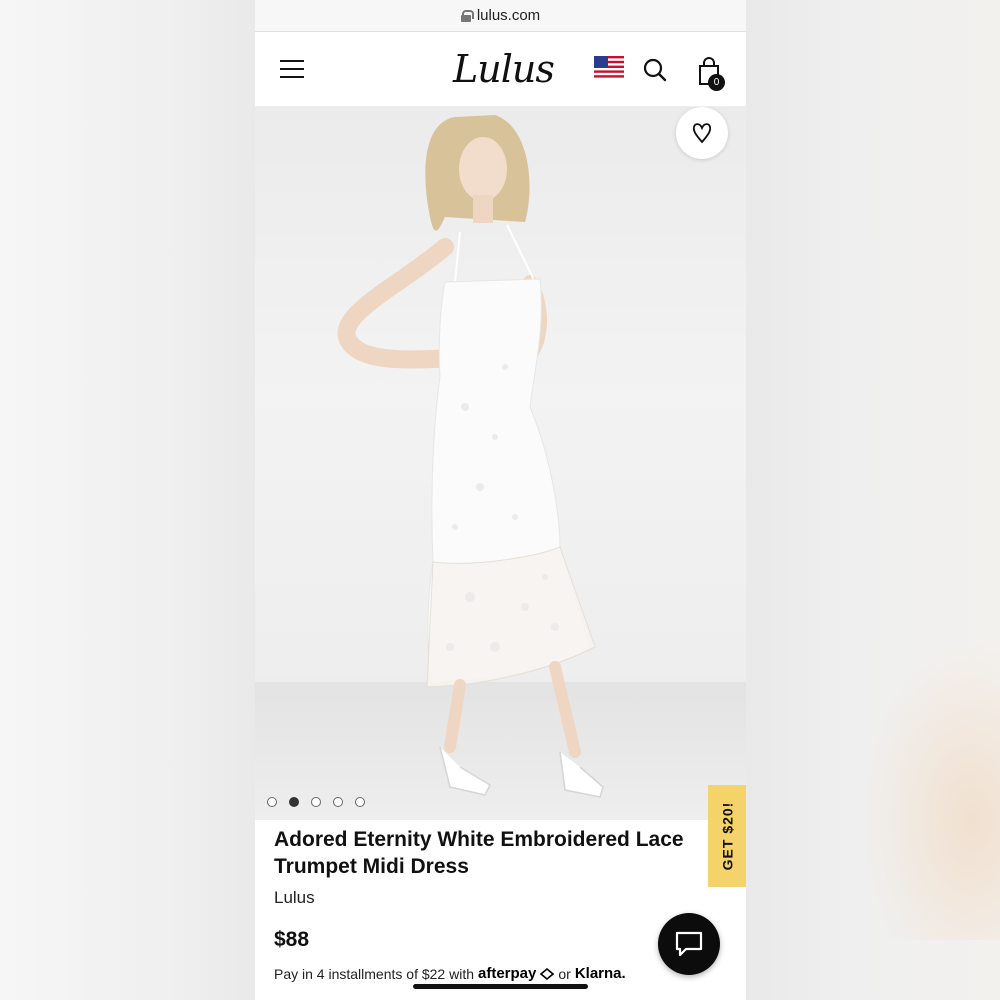  I want to click on search-icon, so click(655, 70).